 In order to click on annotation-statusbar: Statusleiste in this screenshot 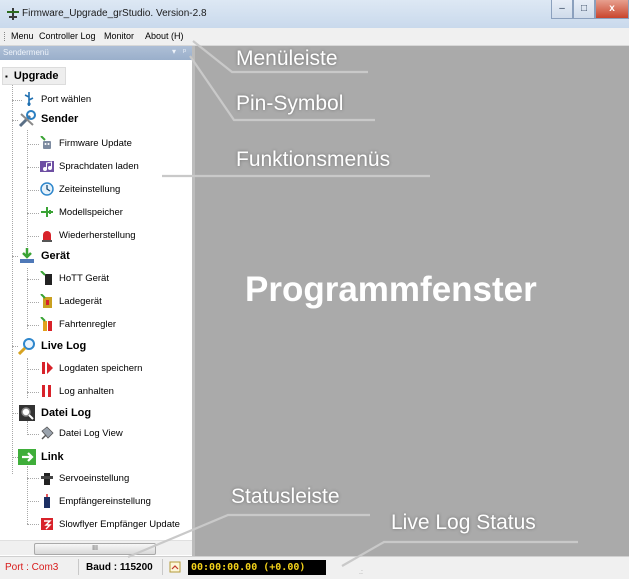, I will do `click(285, 496)`.